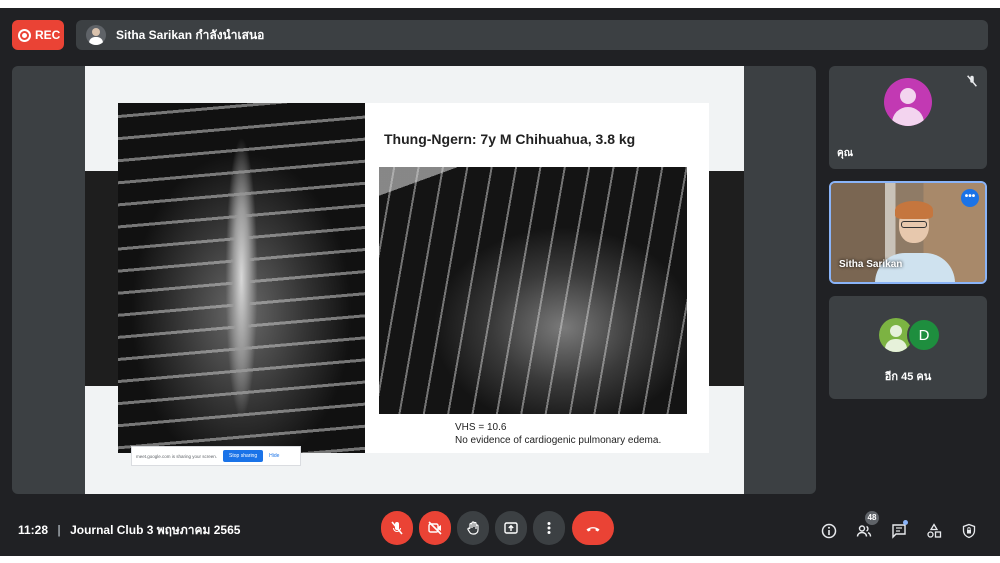 The width and height of the screenshot is (1000, 563). I want to click on end-call-button, so click(593, 528).